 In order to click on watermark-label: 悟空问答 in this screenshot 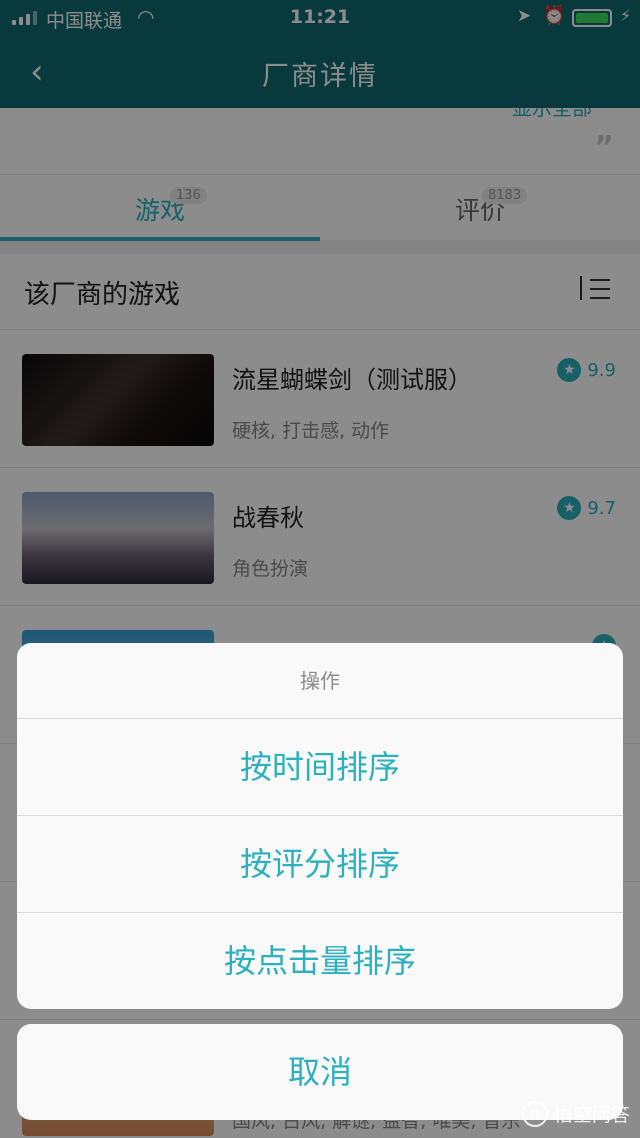, I will do `click(591, 1115)`.